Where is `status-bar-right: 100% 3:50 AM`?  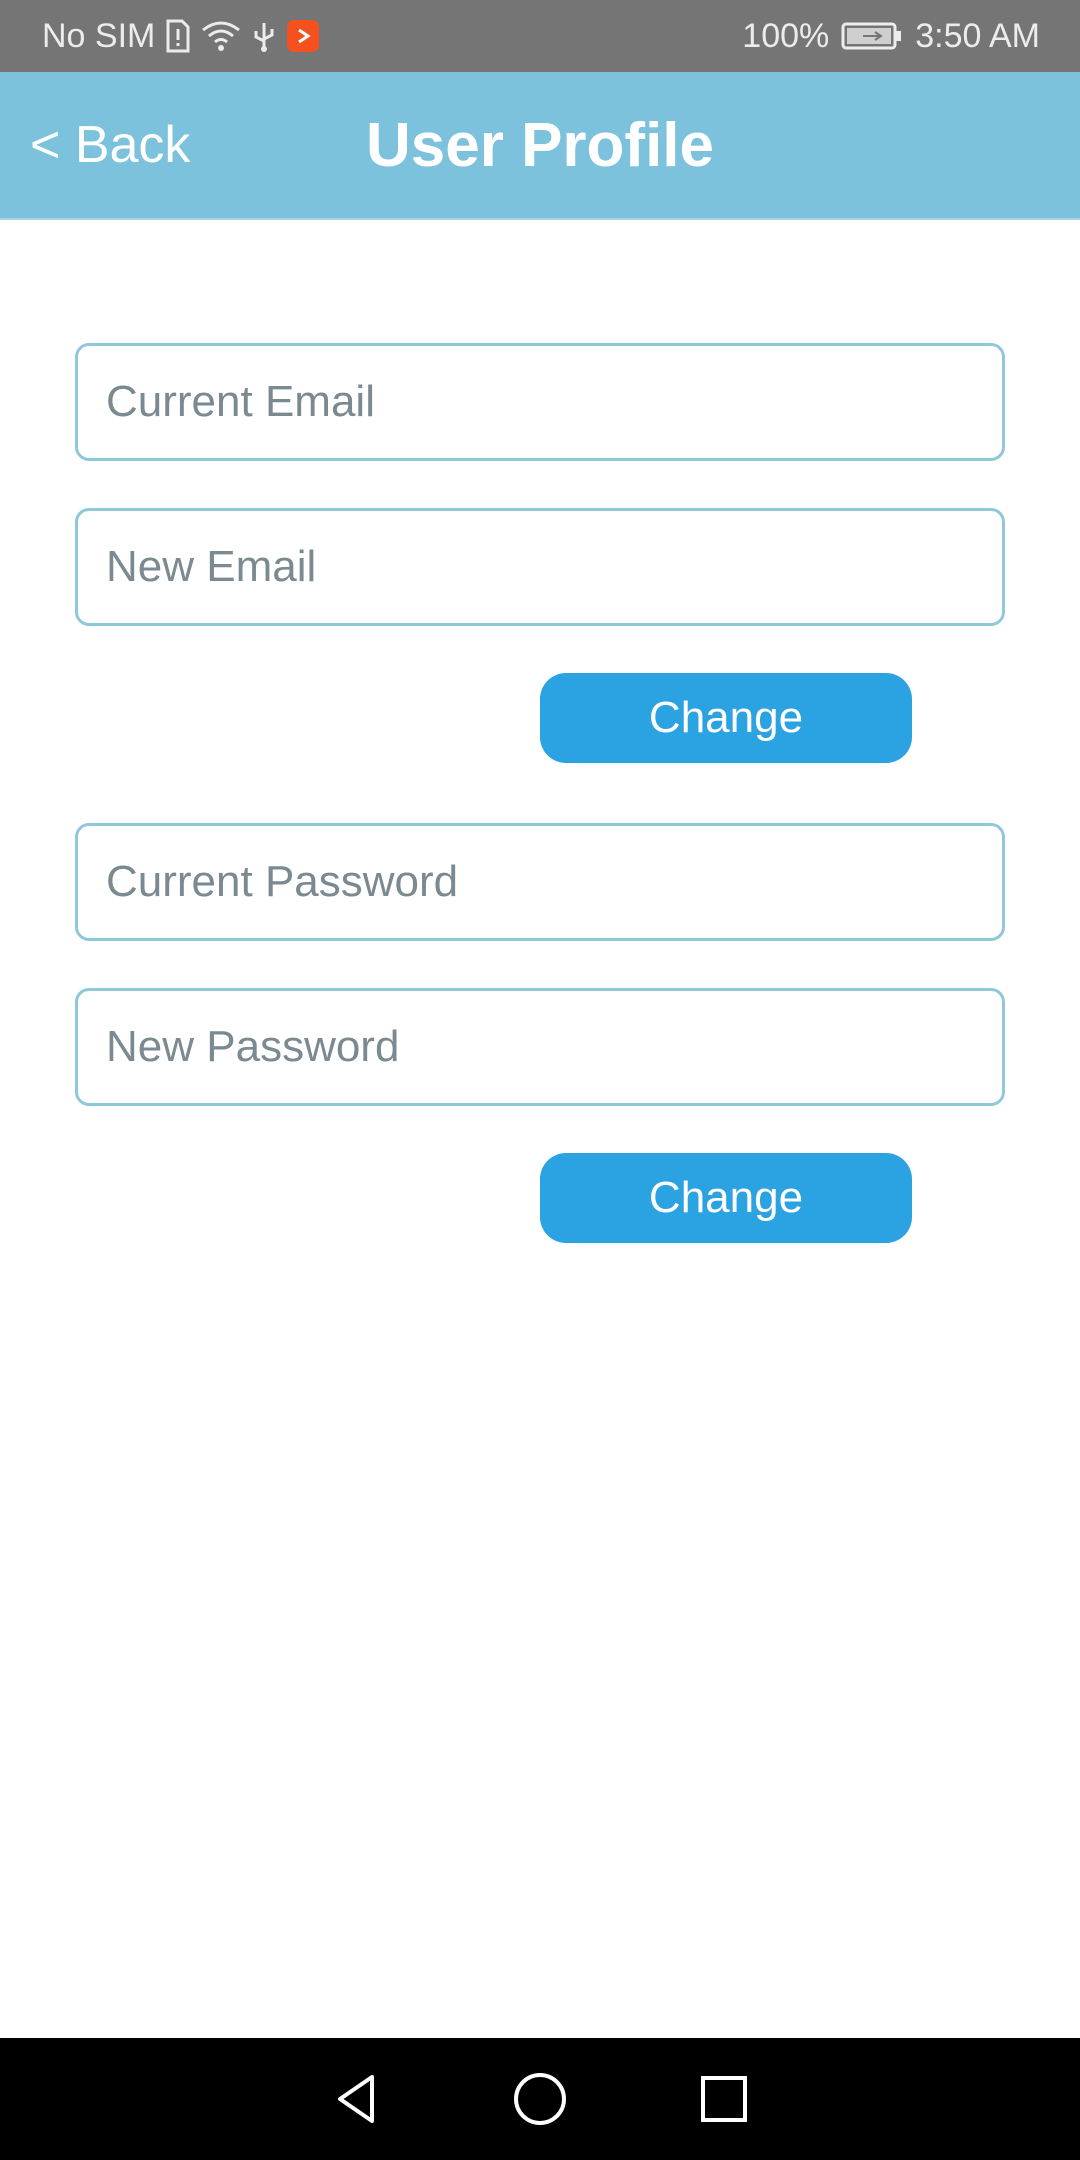 status-bar-right: 100% 3:50 AM is located at coordinates (885, 36).